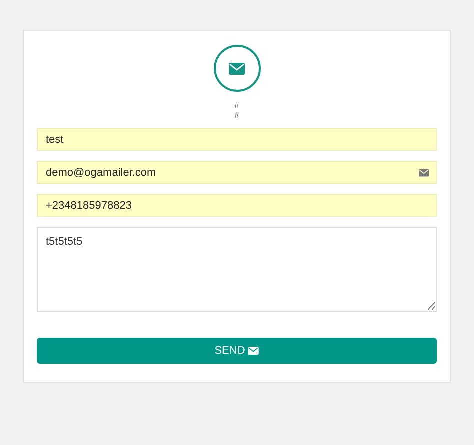 The height and width of the screenshot is (445, 474). What do you see at coordinates (237, 172) in the screenshot?
I see `input-field: demo@ogamailer.com` at bounding box center [237, 172].